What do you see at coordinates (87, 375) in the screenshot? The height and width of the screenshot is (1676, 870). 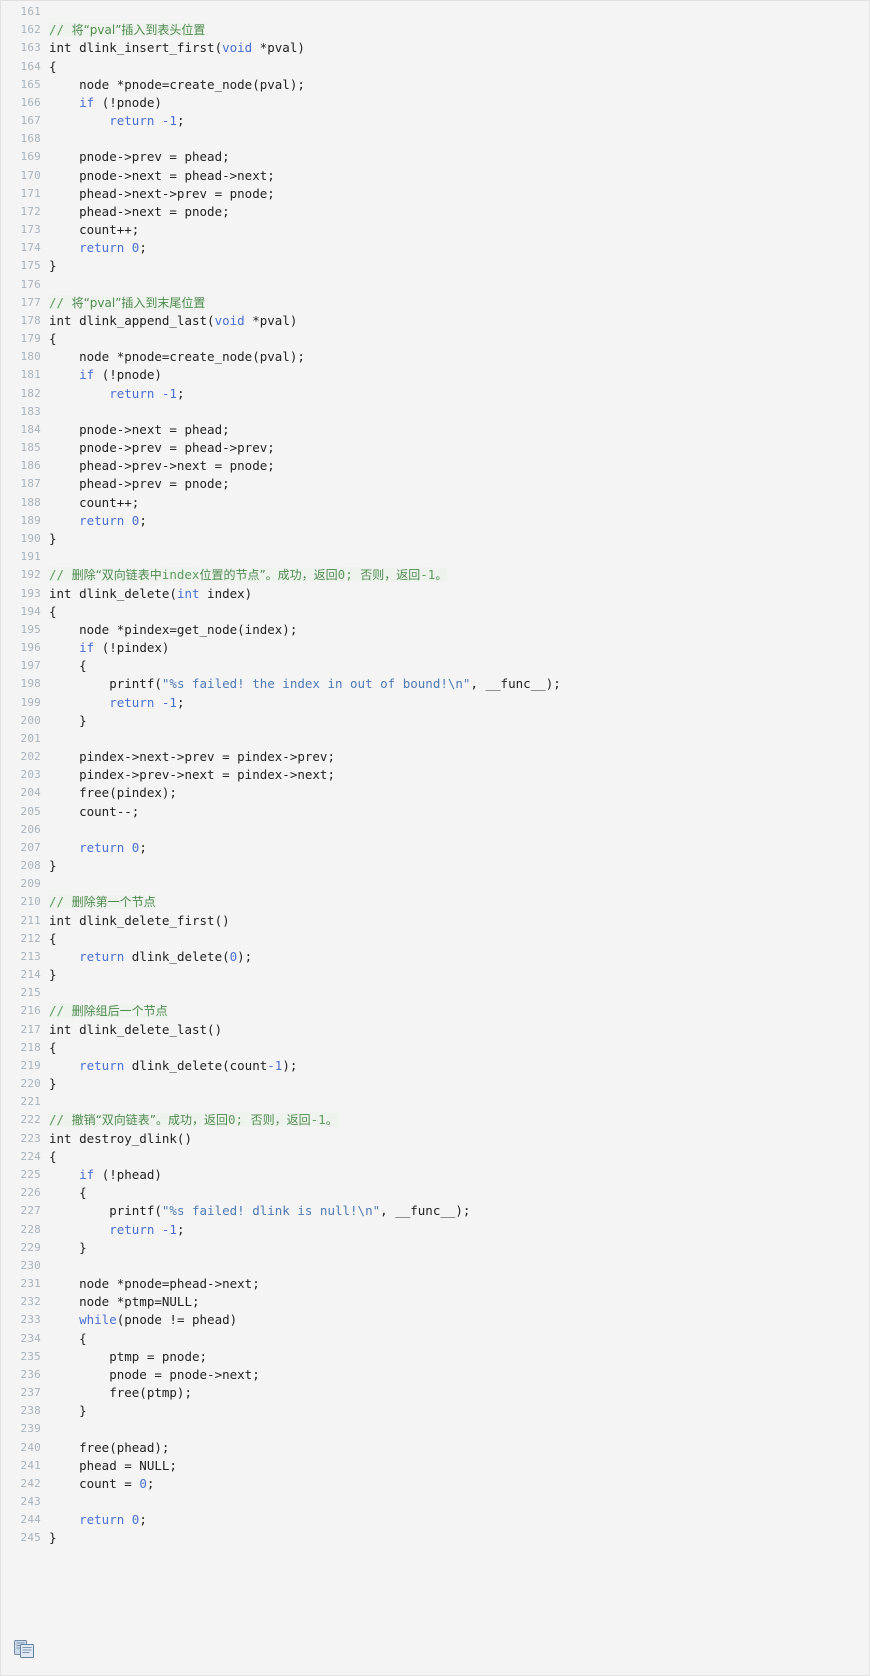 I see `code-token-kw: if` at bounding box center [87, 375].